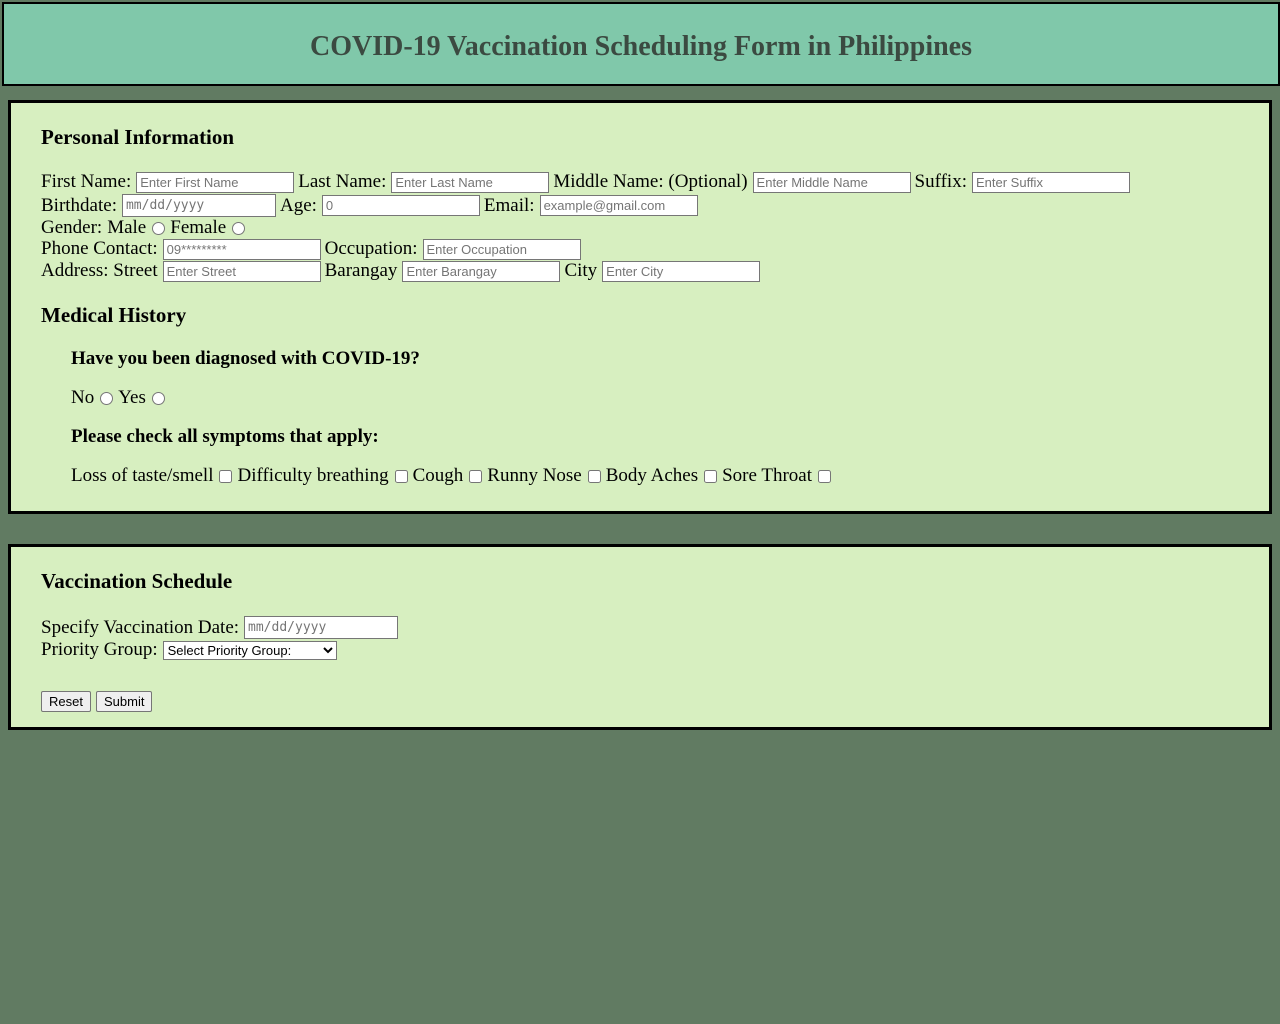  What do you see at coordinates (342, 181) in the screenshot?
I see `last-name-label: Last Name:` at bounding box center [342, 181].